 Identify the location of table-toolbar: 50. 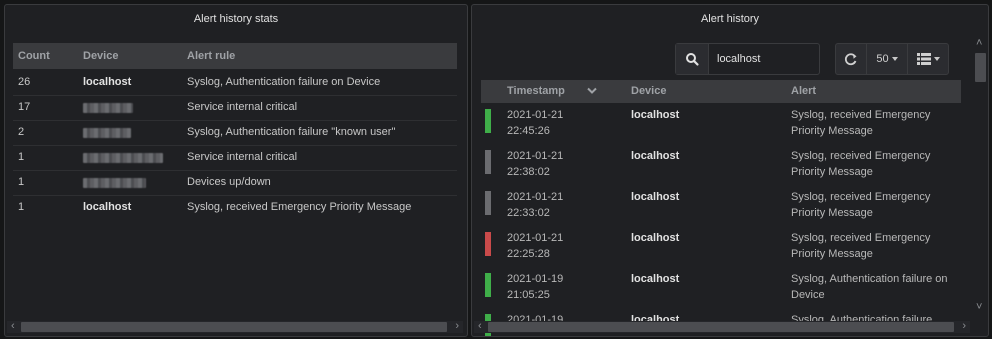
(892, 59).